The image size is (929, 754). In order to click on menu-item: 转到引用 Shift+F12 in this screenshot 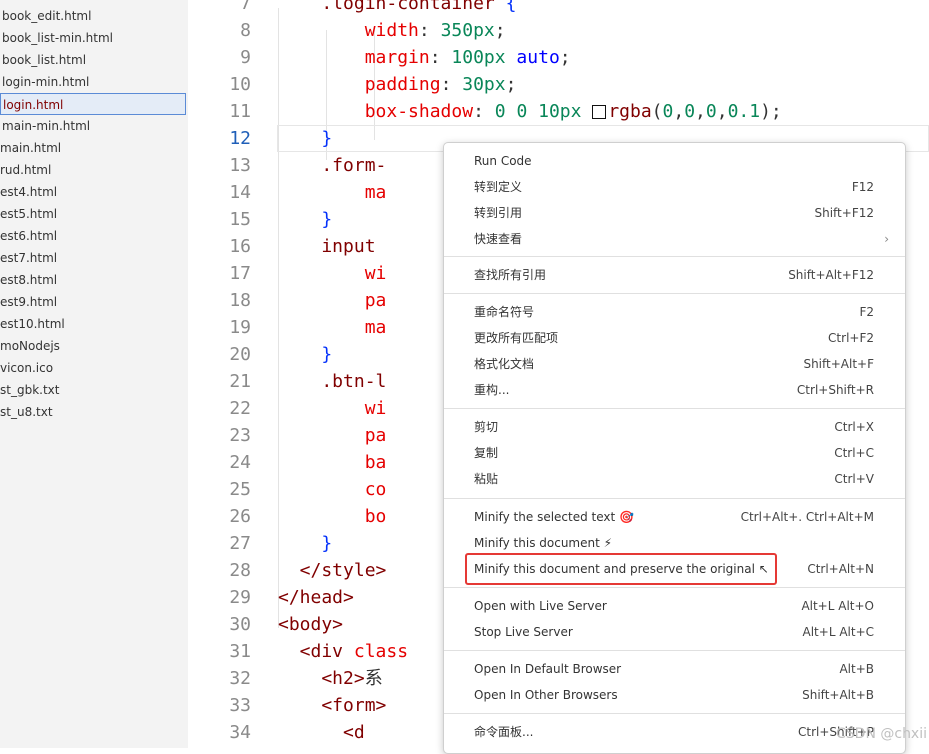, I will do `click(674, 213)`.